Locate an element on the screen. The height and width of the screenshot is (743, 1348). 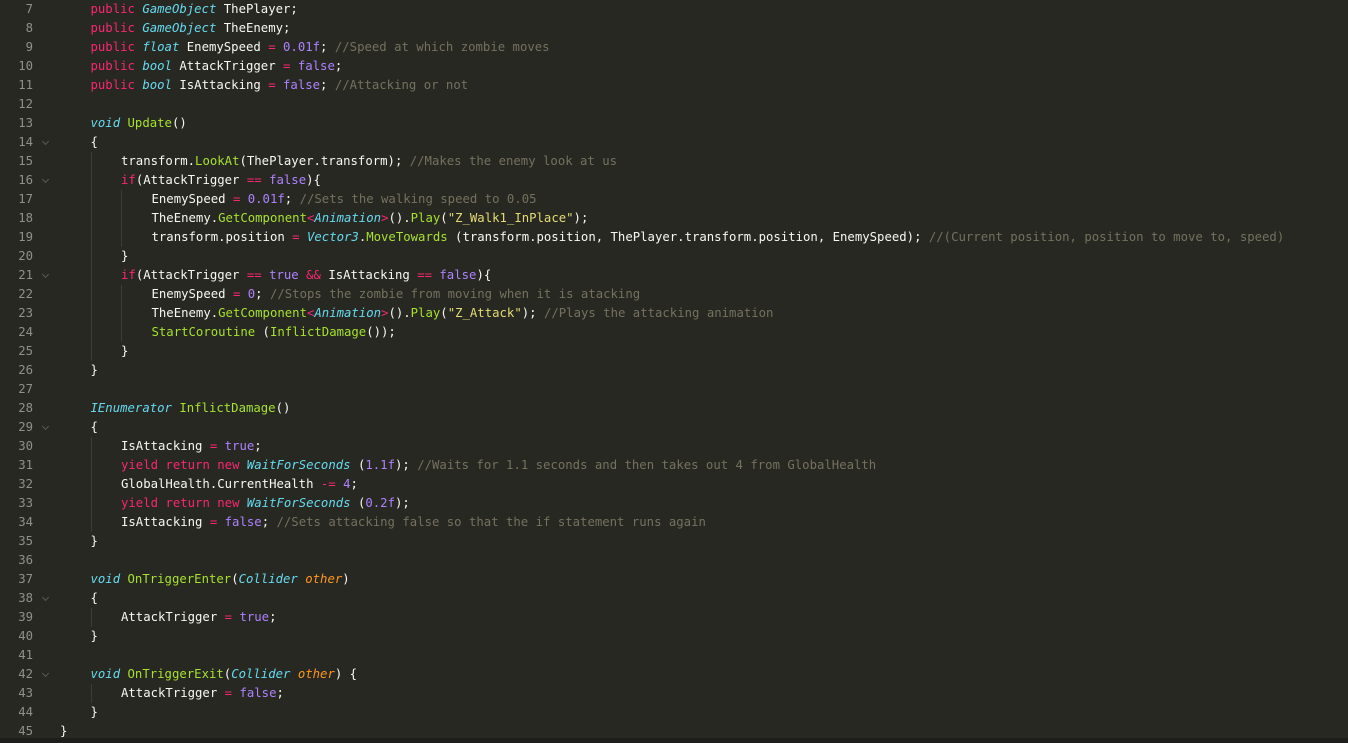
code-token: OnTriggerExit is located at coordinates (175, 674).